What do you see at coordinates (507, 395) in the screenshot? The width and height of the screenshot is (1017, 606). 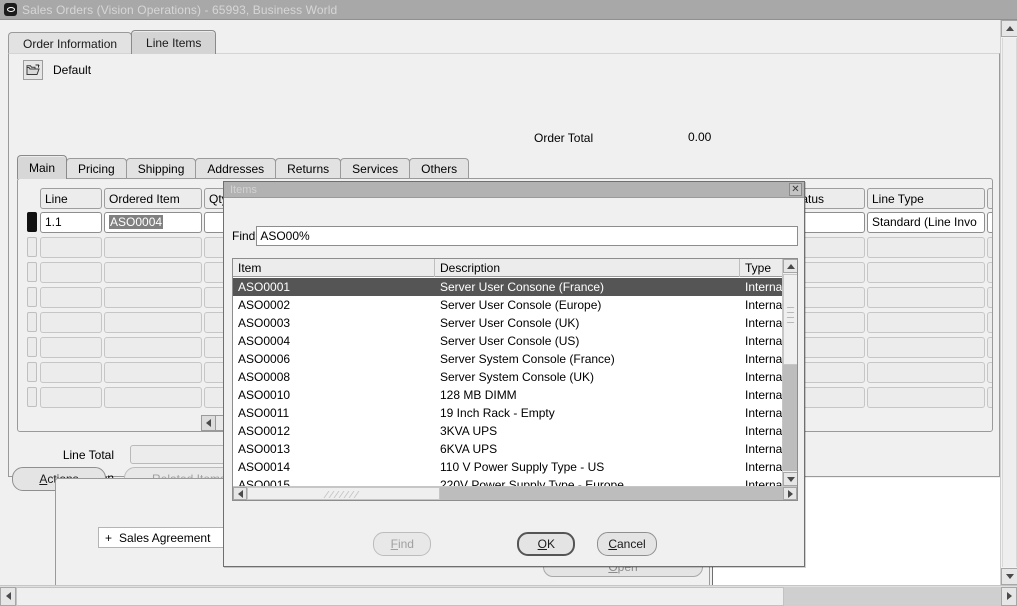 I see `list-item: ASO0010 128 MB DIMM Internal` at bounding box center [507, 395].